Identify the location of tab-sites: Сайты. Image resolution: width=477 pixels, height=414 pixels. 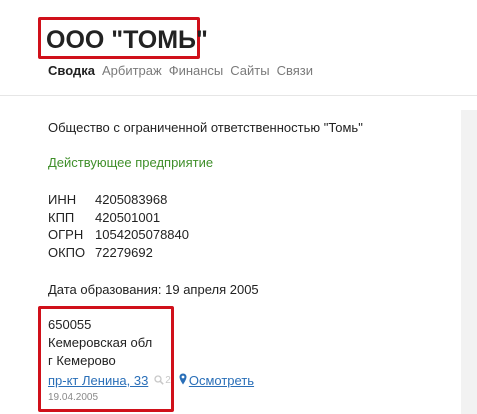
(249, 71).